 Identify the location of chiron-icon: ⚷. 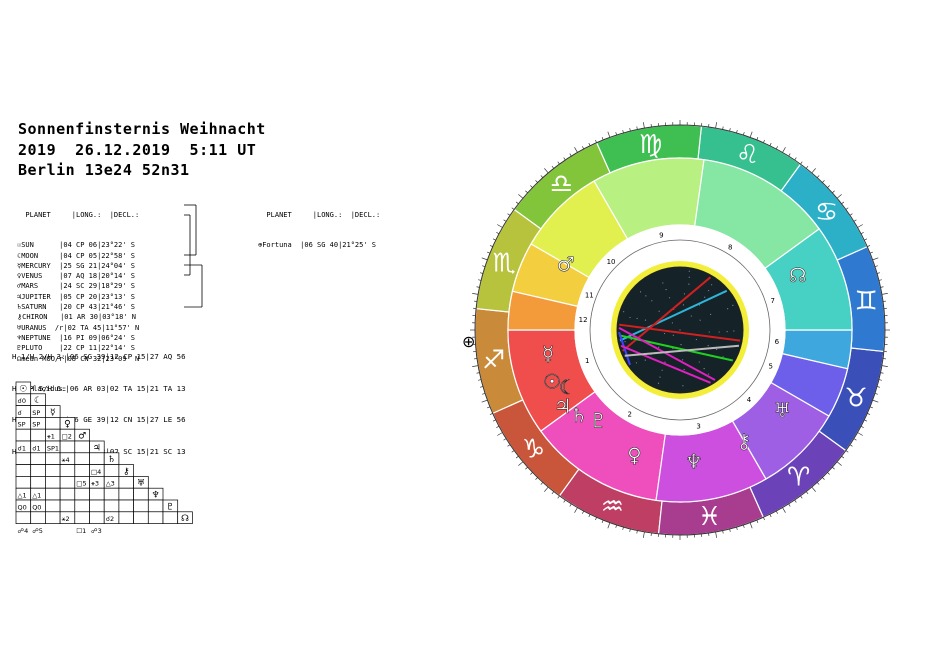
(744, 441).